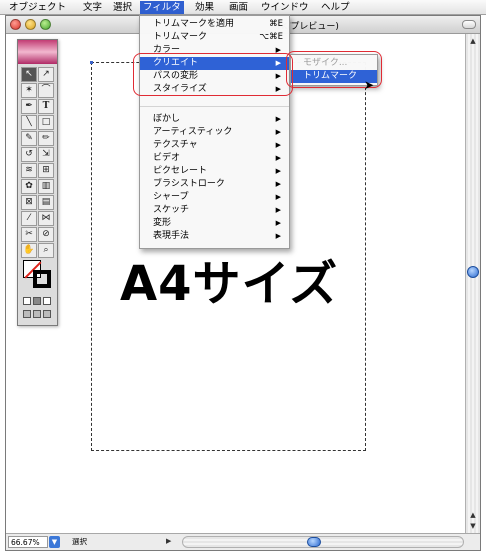 Image resolution: width=486 pixels, height=556 pixels. Describe the element at coordinates (314, 542) in the screenshot. I see `horizontal-scroll-thumb` at that location.